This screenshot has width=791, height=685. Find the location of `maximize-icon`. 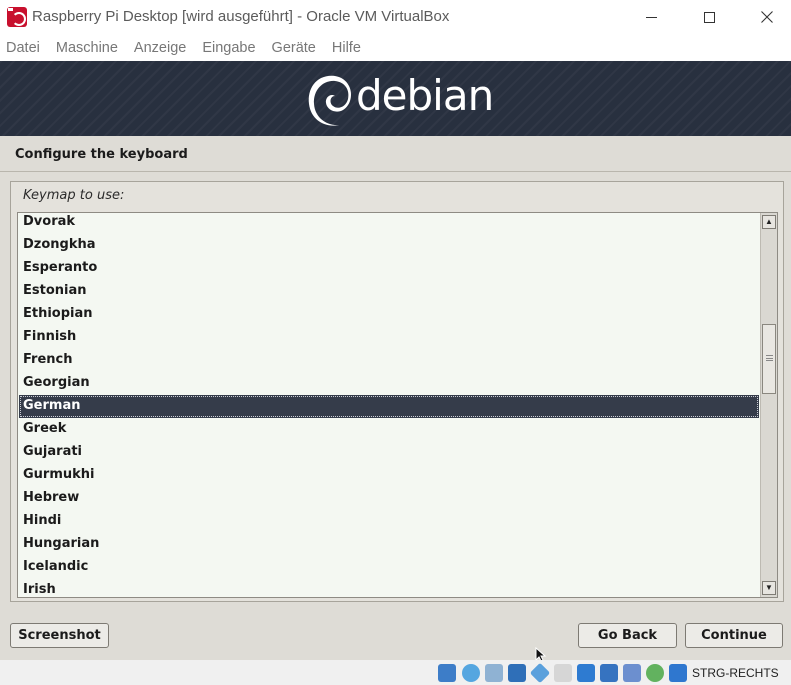

maximize-icon is located at coordinates (709, 17).